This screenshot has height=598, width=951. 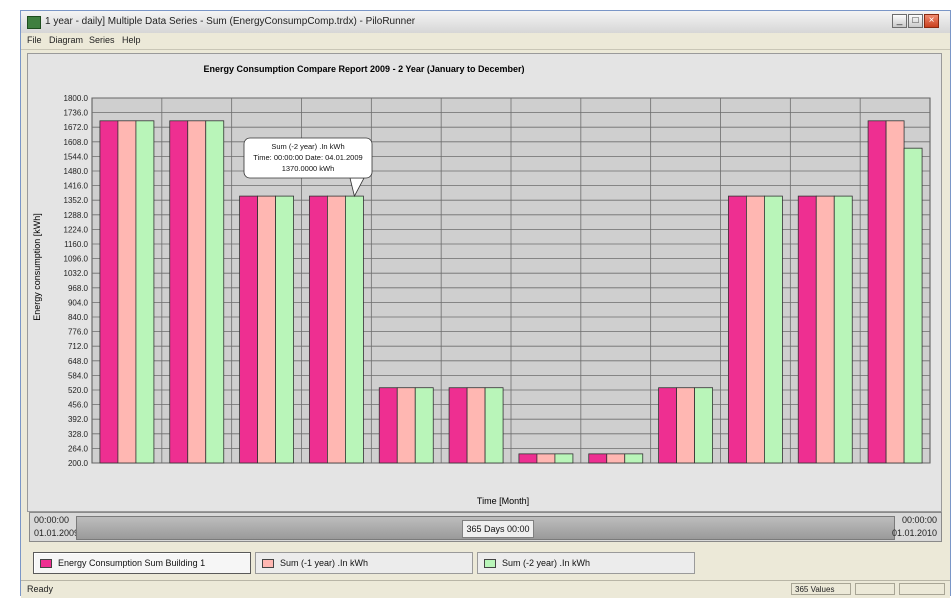 What do you see at coordinates (78, 361) in the screenshot?
I see `y-tick-label: 648.0` at bounding box center [78, 361].